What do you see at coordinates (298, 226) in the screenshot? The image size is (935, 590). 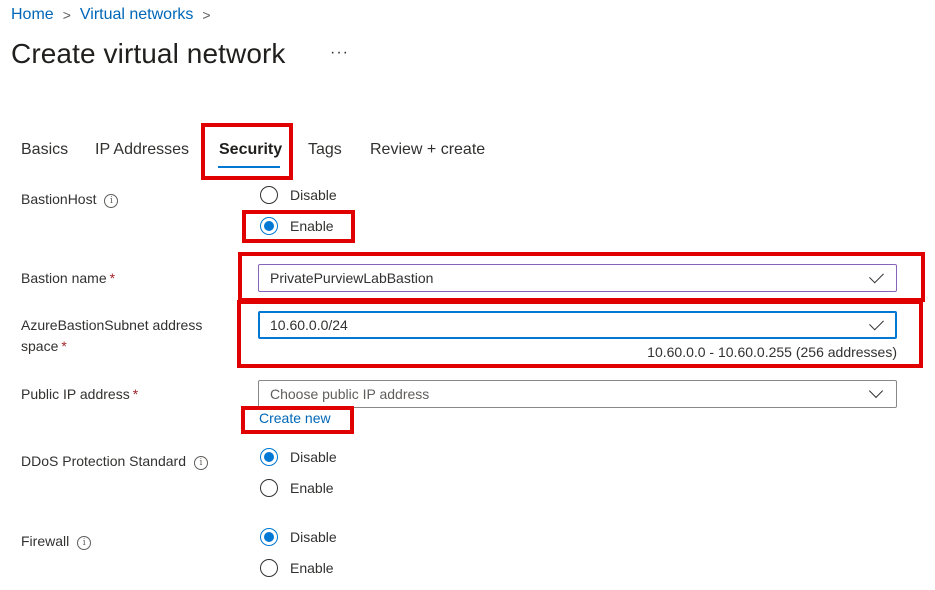 I see `highlight-enable-radio` at bounding box center [298, 226].